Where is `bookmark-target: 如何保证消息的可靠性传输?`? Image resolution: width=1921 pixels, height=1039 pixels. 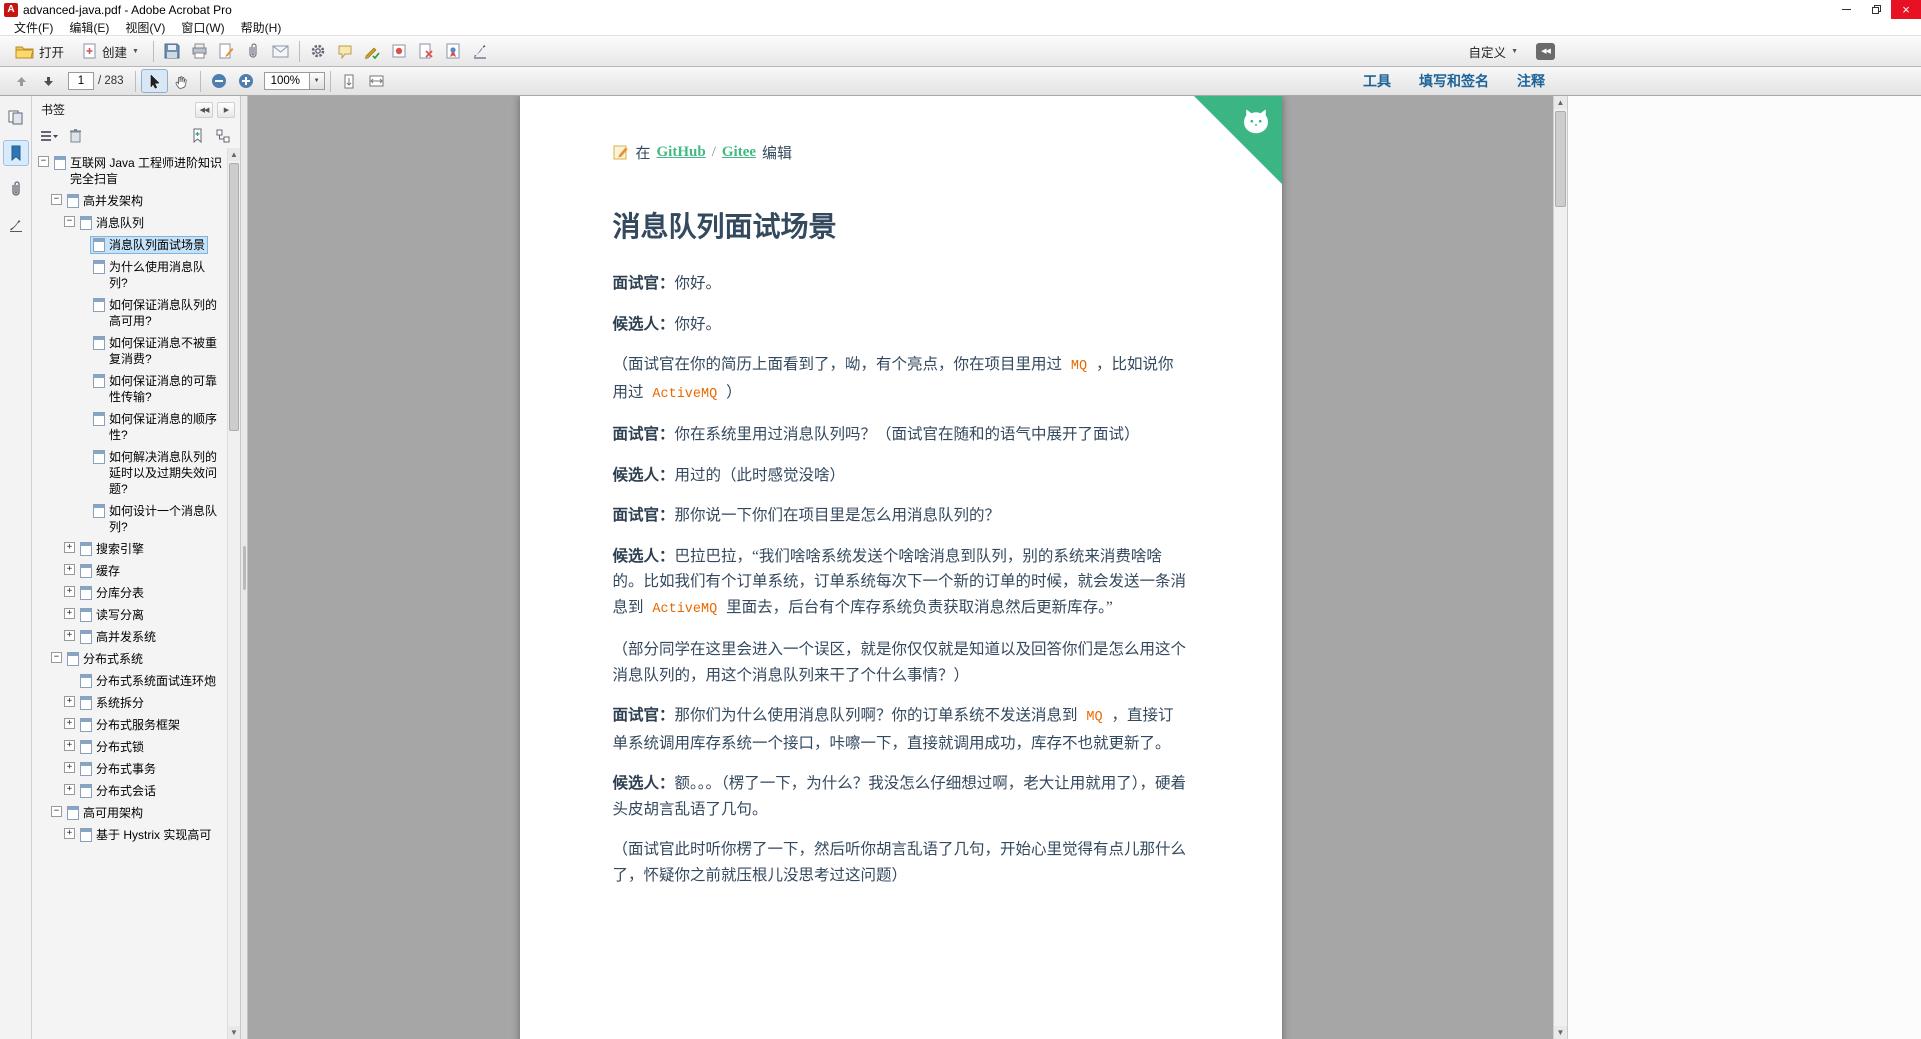 bookmark-target: 如何保证消息的可靠性传输? is located at coordinates (158, 389).